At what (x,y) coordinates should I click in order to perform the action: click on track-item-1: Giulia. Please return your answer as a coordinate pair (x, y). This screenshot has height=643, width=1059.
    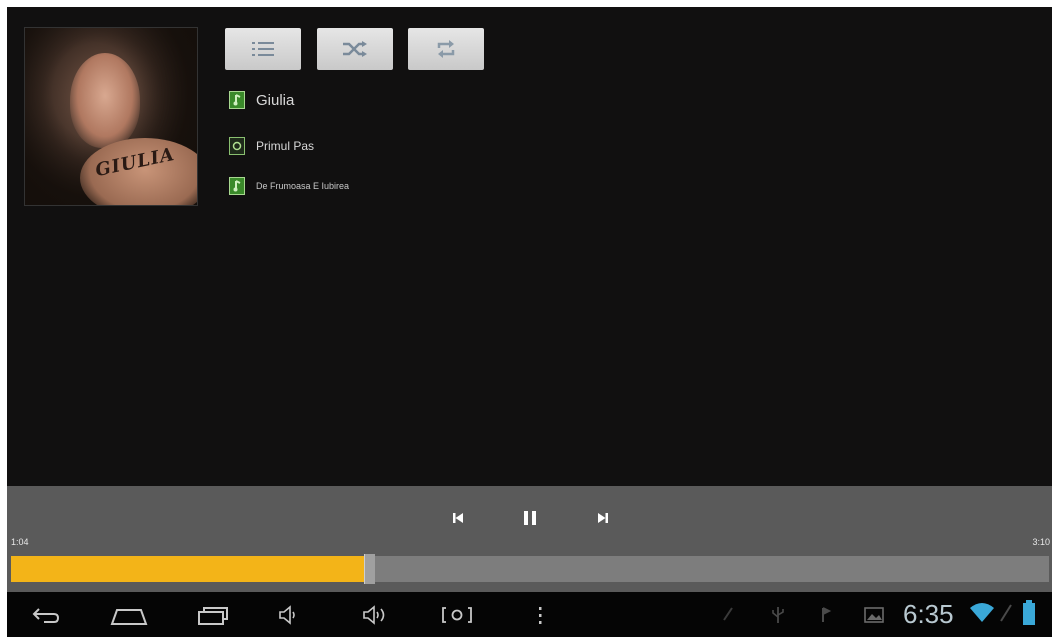
    Looking at the image, I should click on (261, 100).